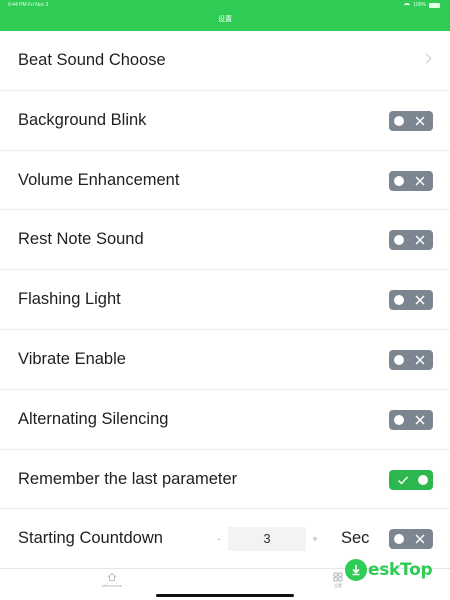  I want to click on row-label: Volume Enhancement, so click(99, 179).